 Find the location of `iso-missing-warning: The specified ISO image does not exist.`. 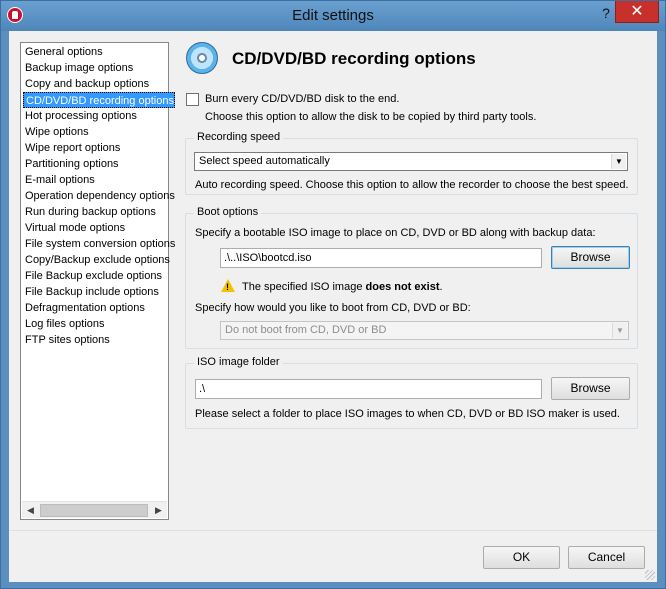

iso-missing-warning: The specified ISO image does not exist. is located at coordinates (342, 287).